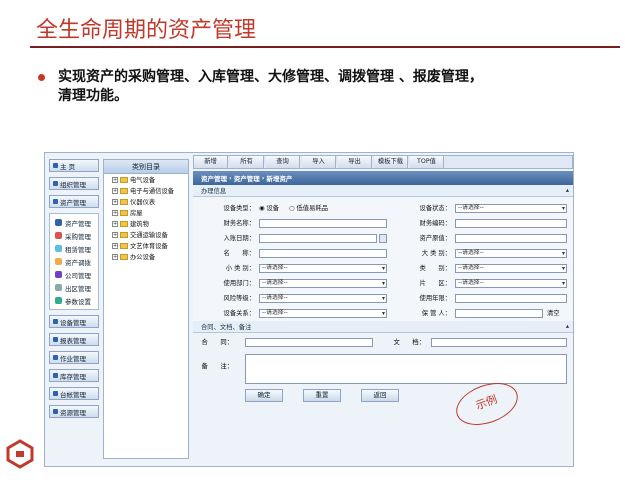 The width and height of the screenshot is (640, 480). I want to click on reset-button: 重置, so click(322, 395).